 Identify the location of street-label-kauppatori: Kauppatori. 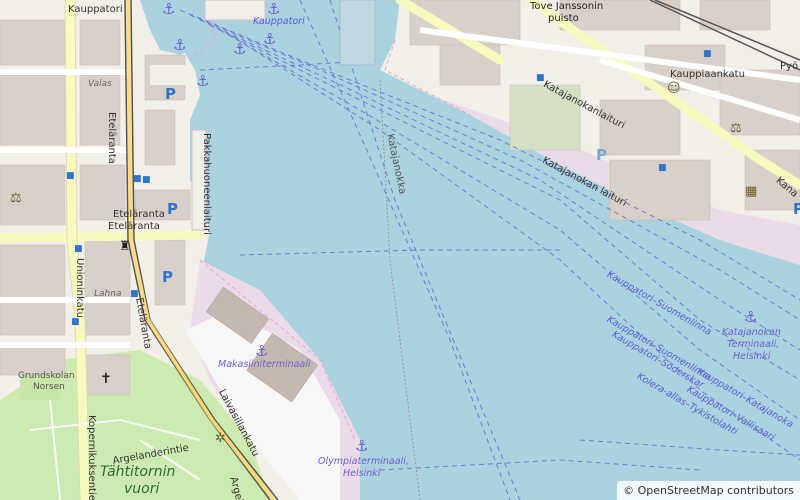
(95, 9).